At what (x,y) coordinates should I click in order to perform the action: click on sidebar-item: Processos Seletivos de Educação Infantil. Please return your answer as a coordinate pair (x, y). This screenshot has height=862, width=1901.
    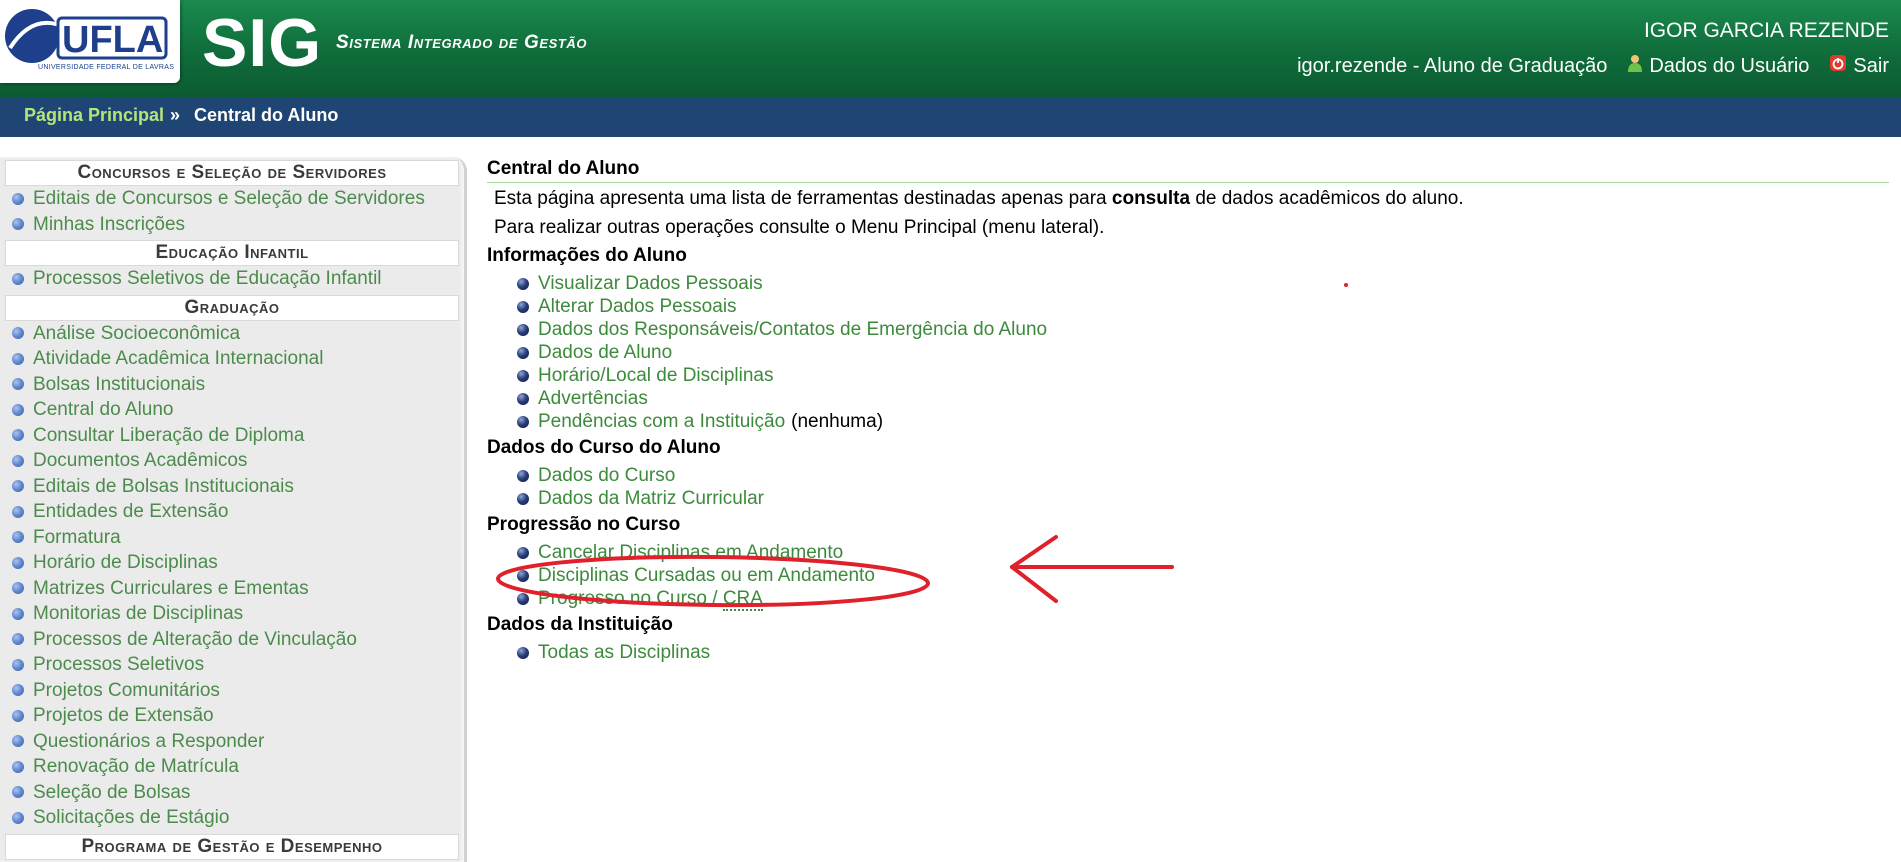
    Looking at the image, I should click on (232, 279).